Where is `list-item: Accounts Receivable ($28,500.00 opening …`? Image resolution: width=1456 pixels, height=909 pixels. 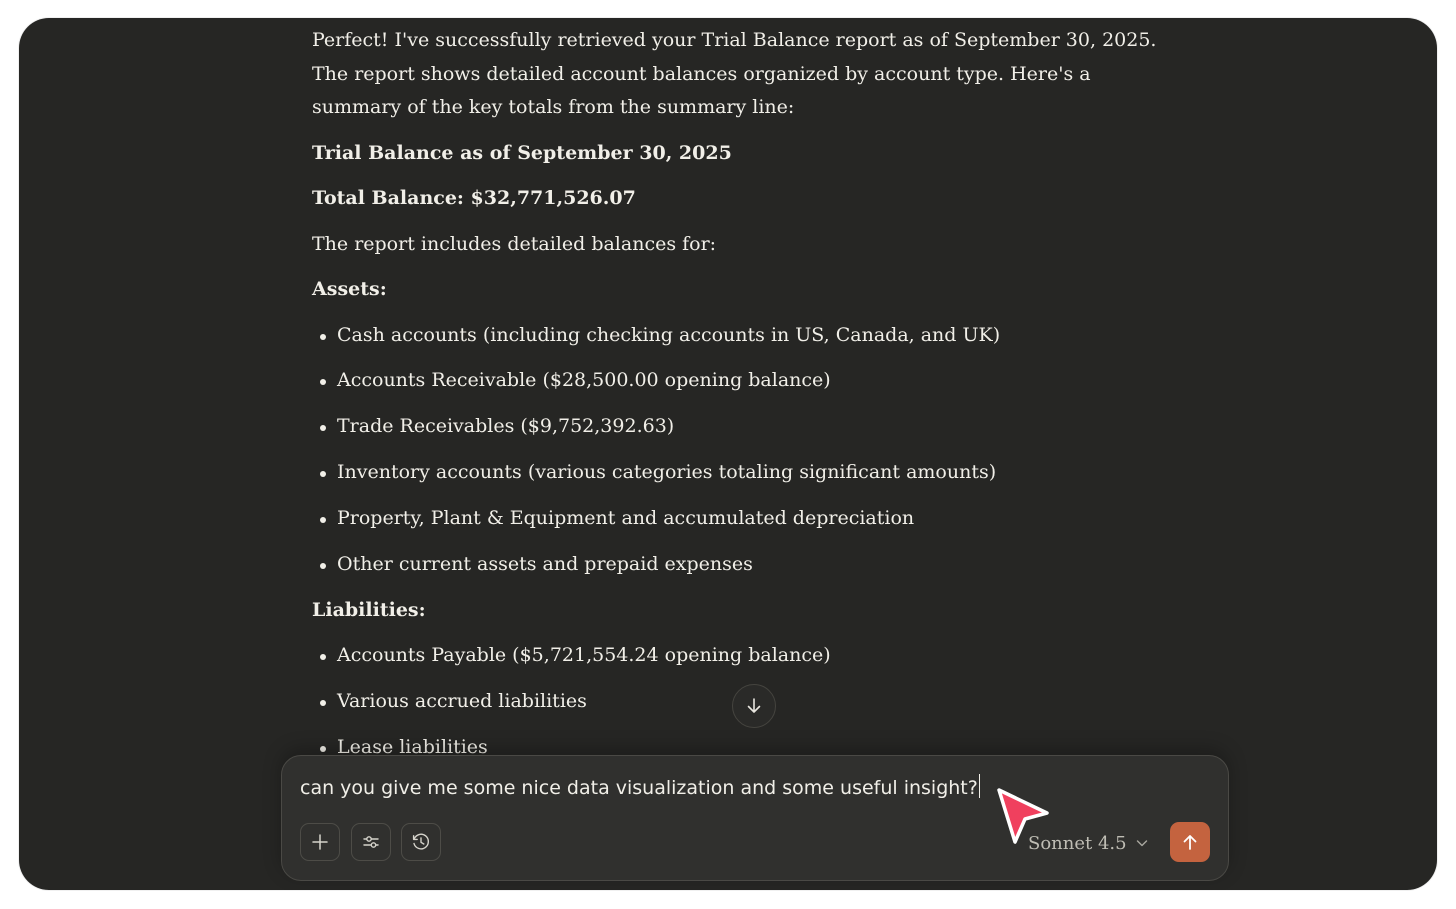
list-item: Accounts Receivable ($28,500.00 opening … is located at coordinates (751, 381).